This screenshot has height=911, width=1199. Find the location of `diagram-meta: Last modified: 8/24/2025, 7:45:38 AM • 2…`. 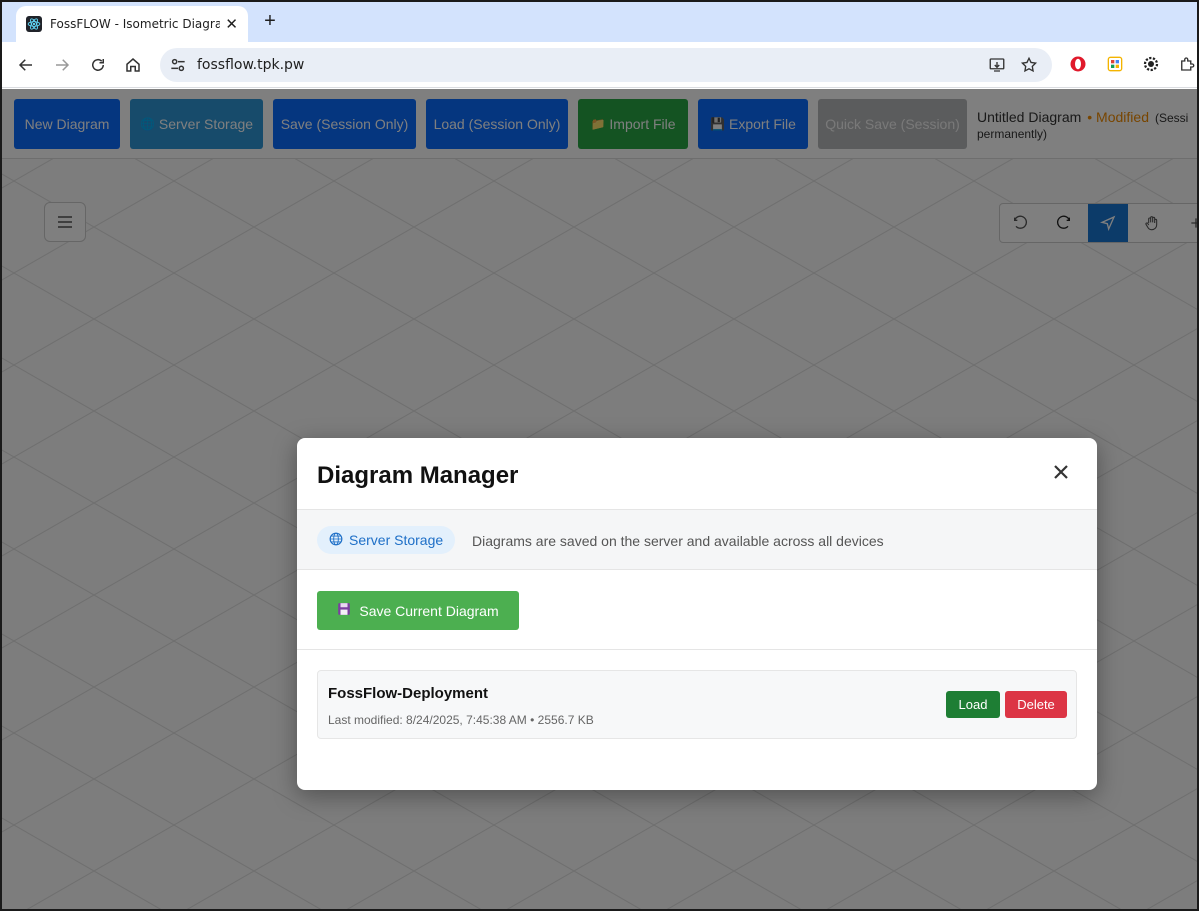

diagram-meta: Last modified: 8/24/2025, 7:45:38 AM • 2… is located at coordinates (461, 720).